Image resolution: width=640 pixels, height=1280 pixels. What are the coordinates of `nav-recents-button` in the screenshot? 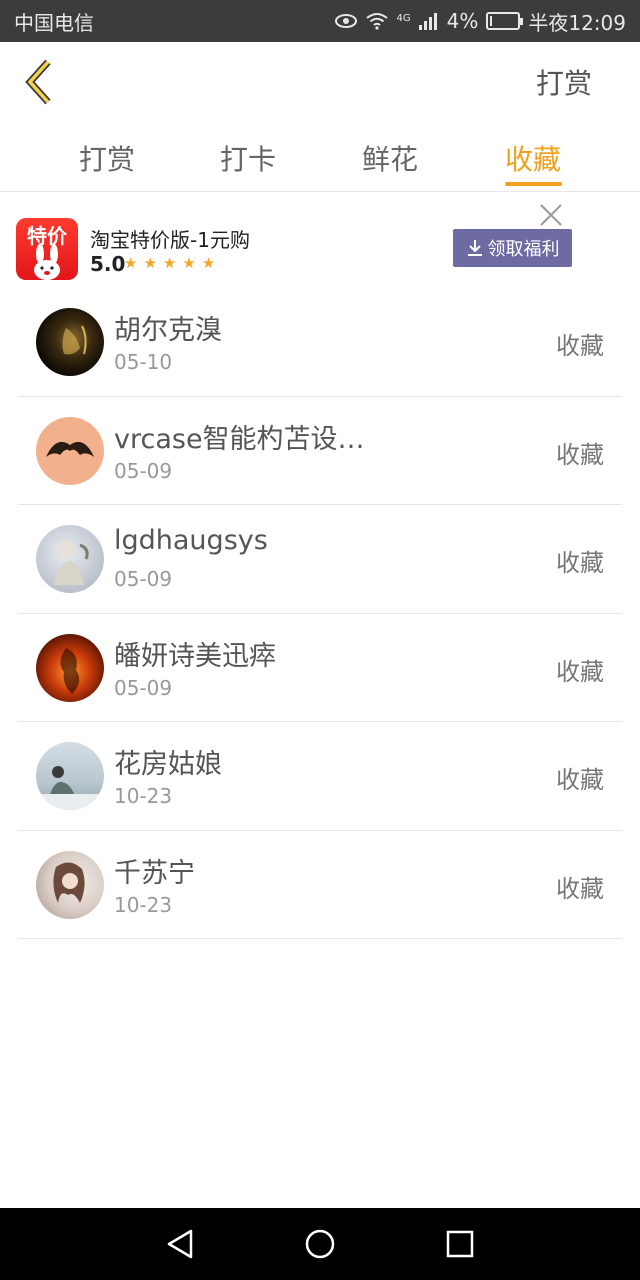 It's located at (460, 1244).